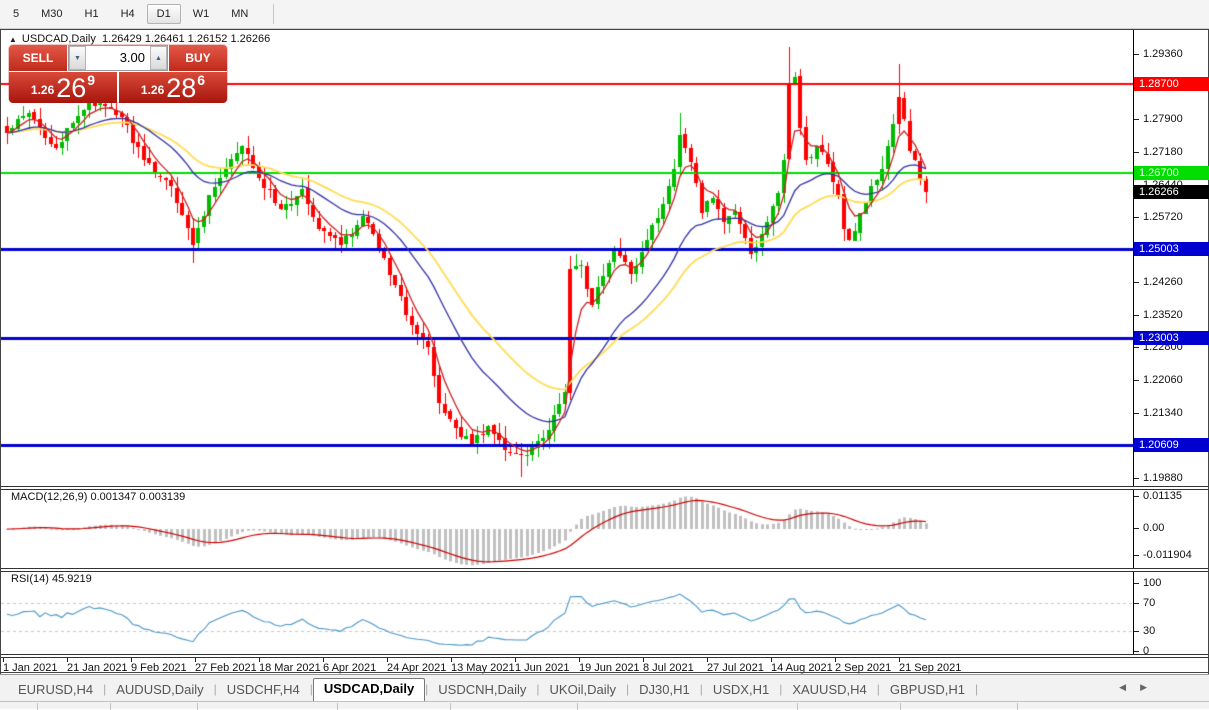 This screenshot has width=1209, height=710. Describe the element at coordinates (58, 39) in the screenshot. I see `chart-title-symbol: USDCAD,Daily` at that location.